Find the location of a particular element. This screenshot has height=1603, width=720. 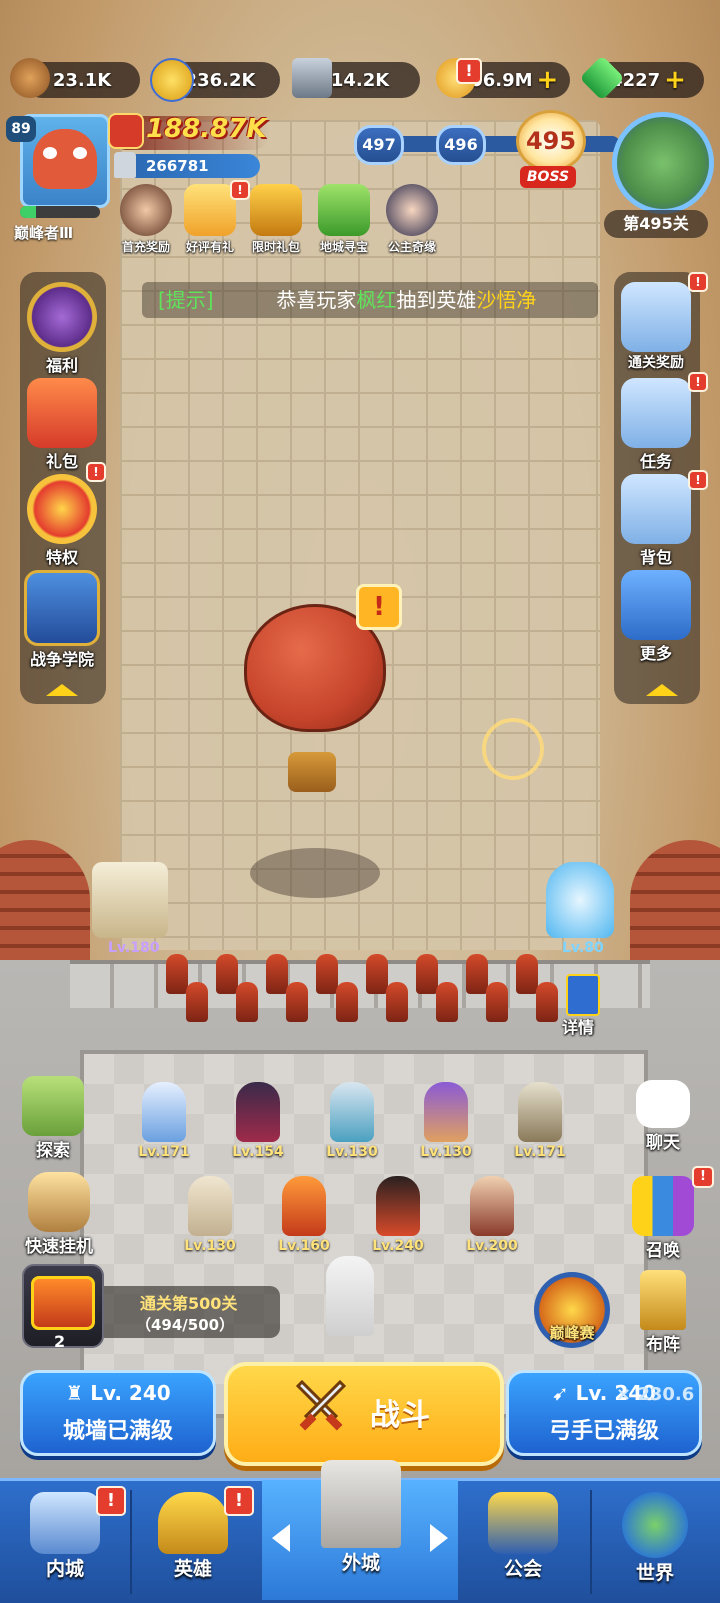

peak-arena-label: 巅峰赛 is located at coordinates (572, 1333).